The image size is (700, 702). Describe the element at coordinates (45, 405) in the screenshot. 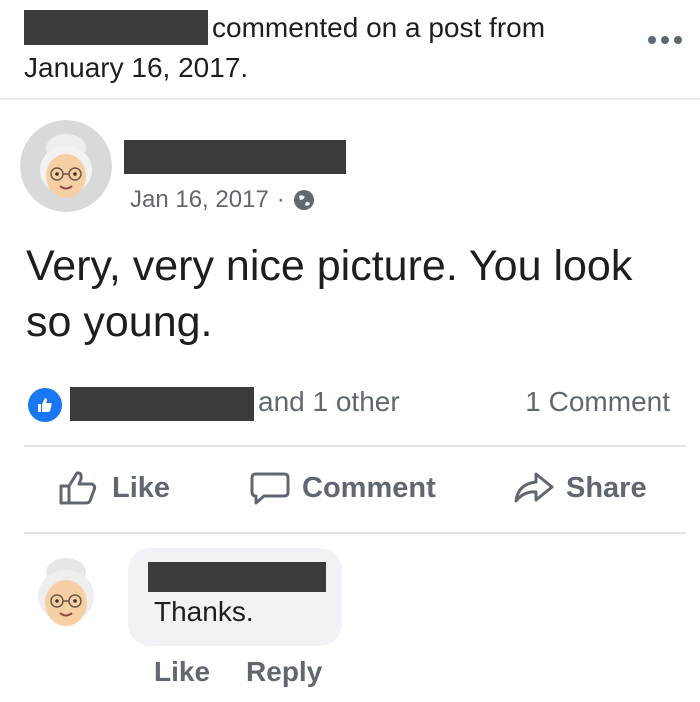

I see `thumbs-up-icon` at that location.